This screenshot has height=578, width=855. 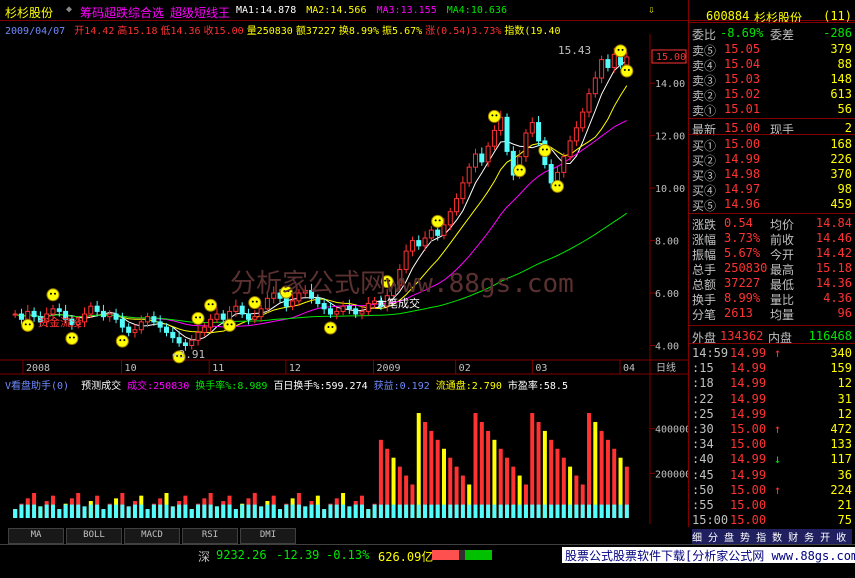 I want to click on tick-row-1: :15 14.99 159, so click(x=772, y=368).